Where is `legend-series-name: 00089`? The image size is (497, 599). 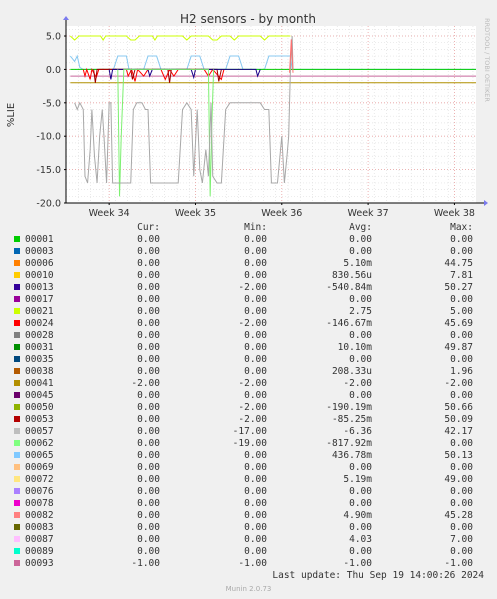
legend-series-name: 00089 is located at coordinates (39, 551).